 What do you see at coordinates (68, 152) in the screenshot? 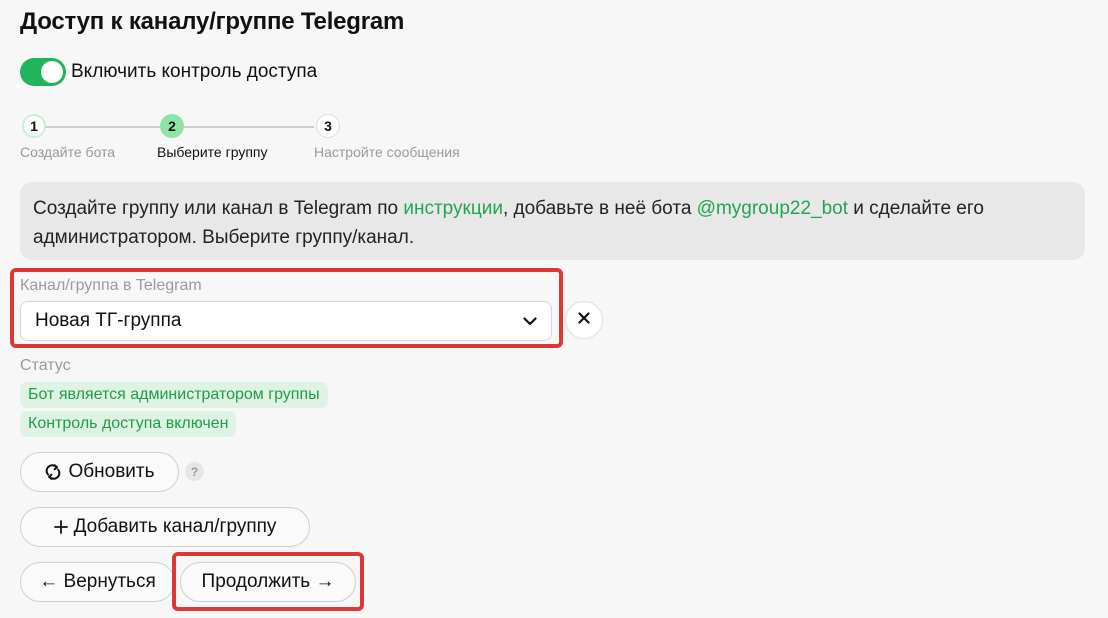
I see `step-label: Создайте бота` at bounding box center [68, 152].